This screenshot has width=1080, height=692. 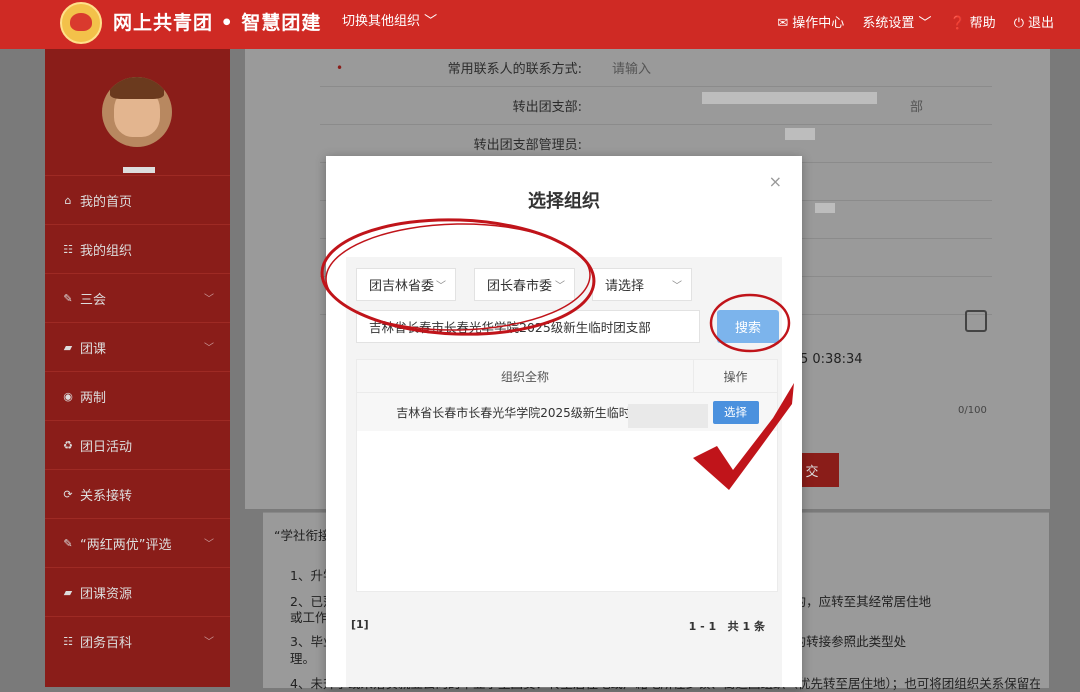 I want to click on menu-logout: ⏻ 退出, so click(x=1034, y=21).